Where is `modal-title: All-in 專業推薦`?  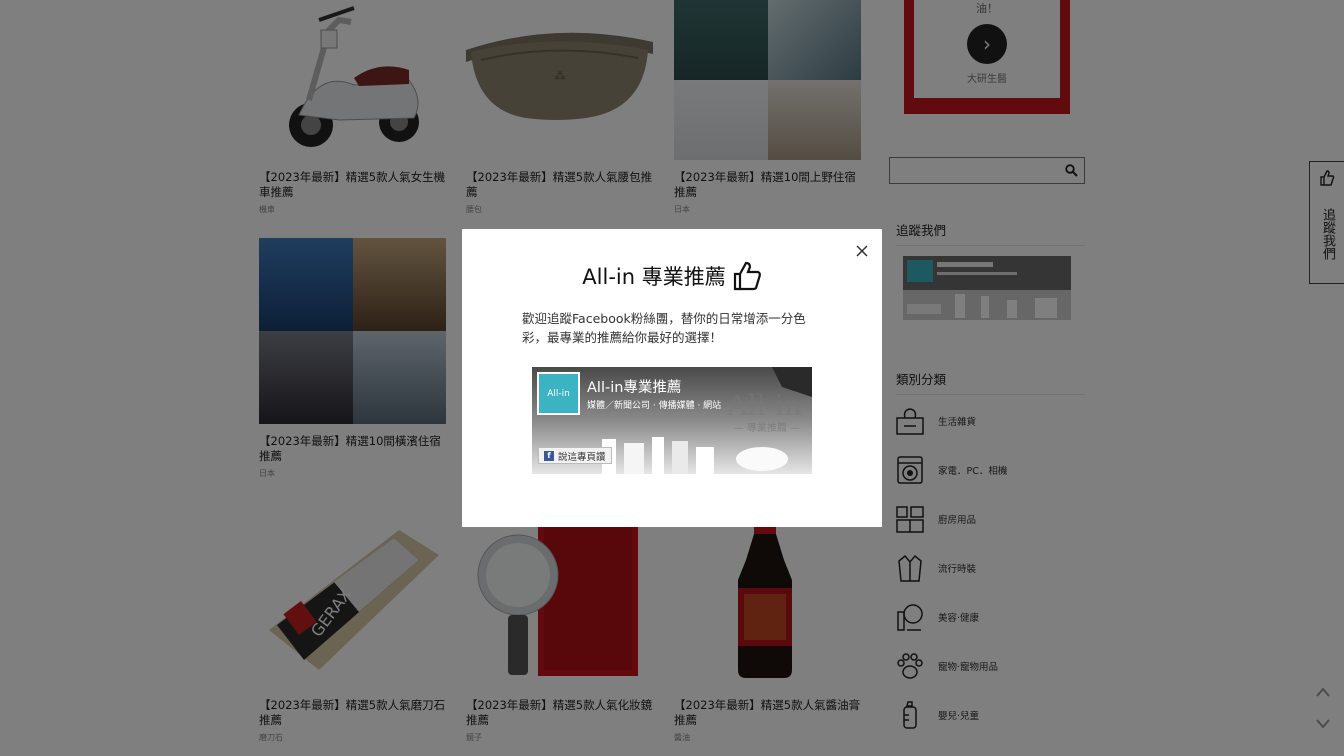 modal-title: All-in 專業推薦 is located at coordinates (654, 277).